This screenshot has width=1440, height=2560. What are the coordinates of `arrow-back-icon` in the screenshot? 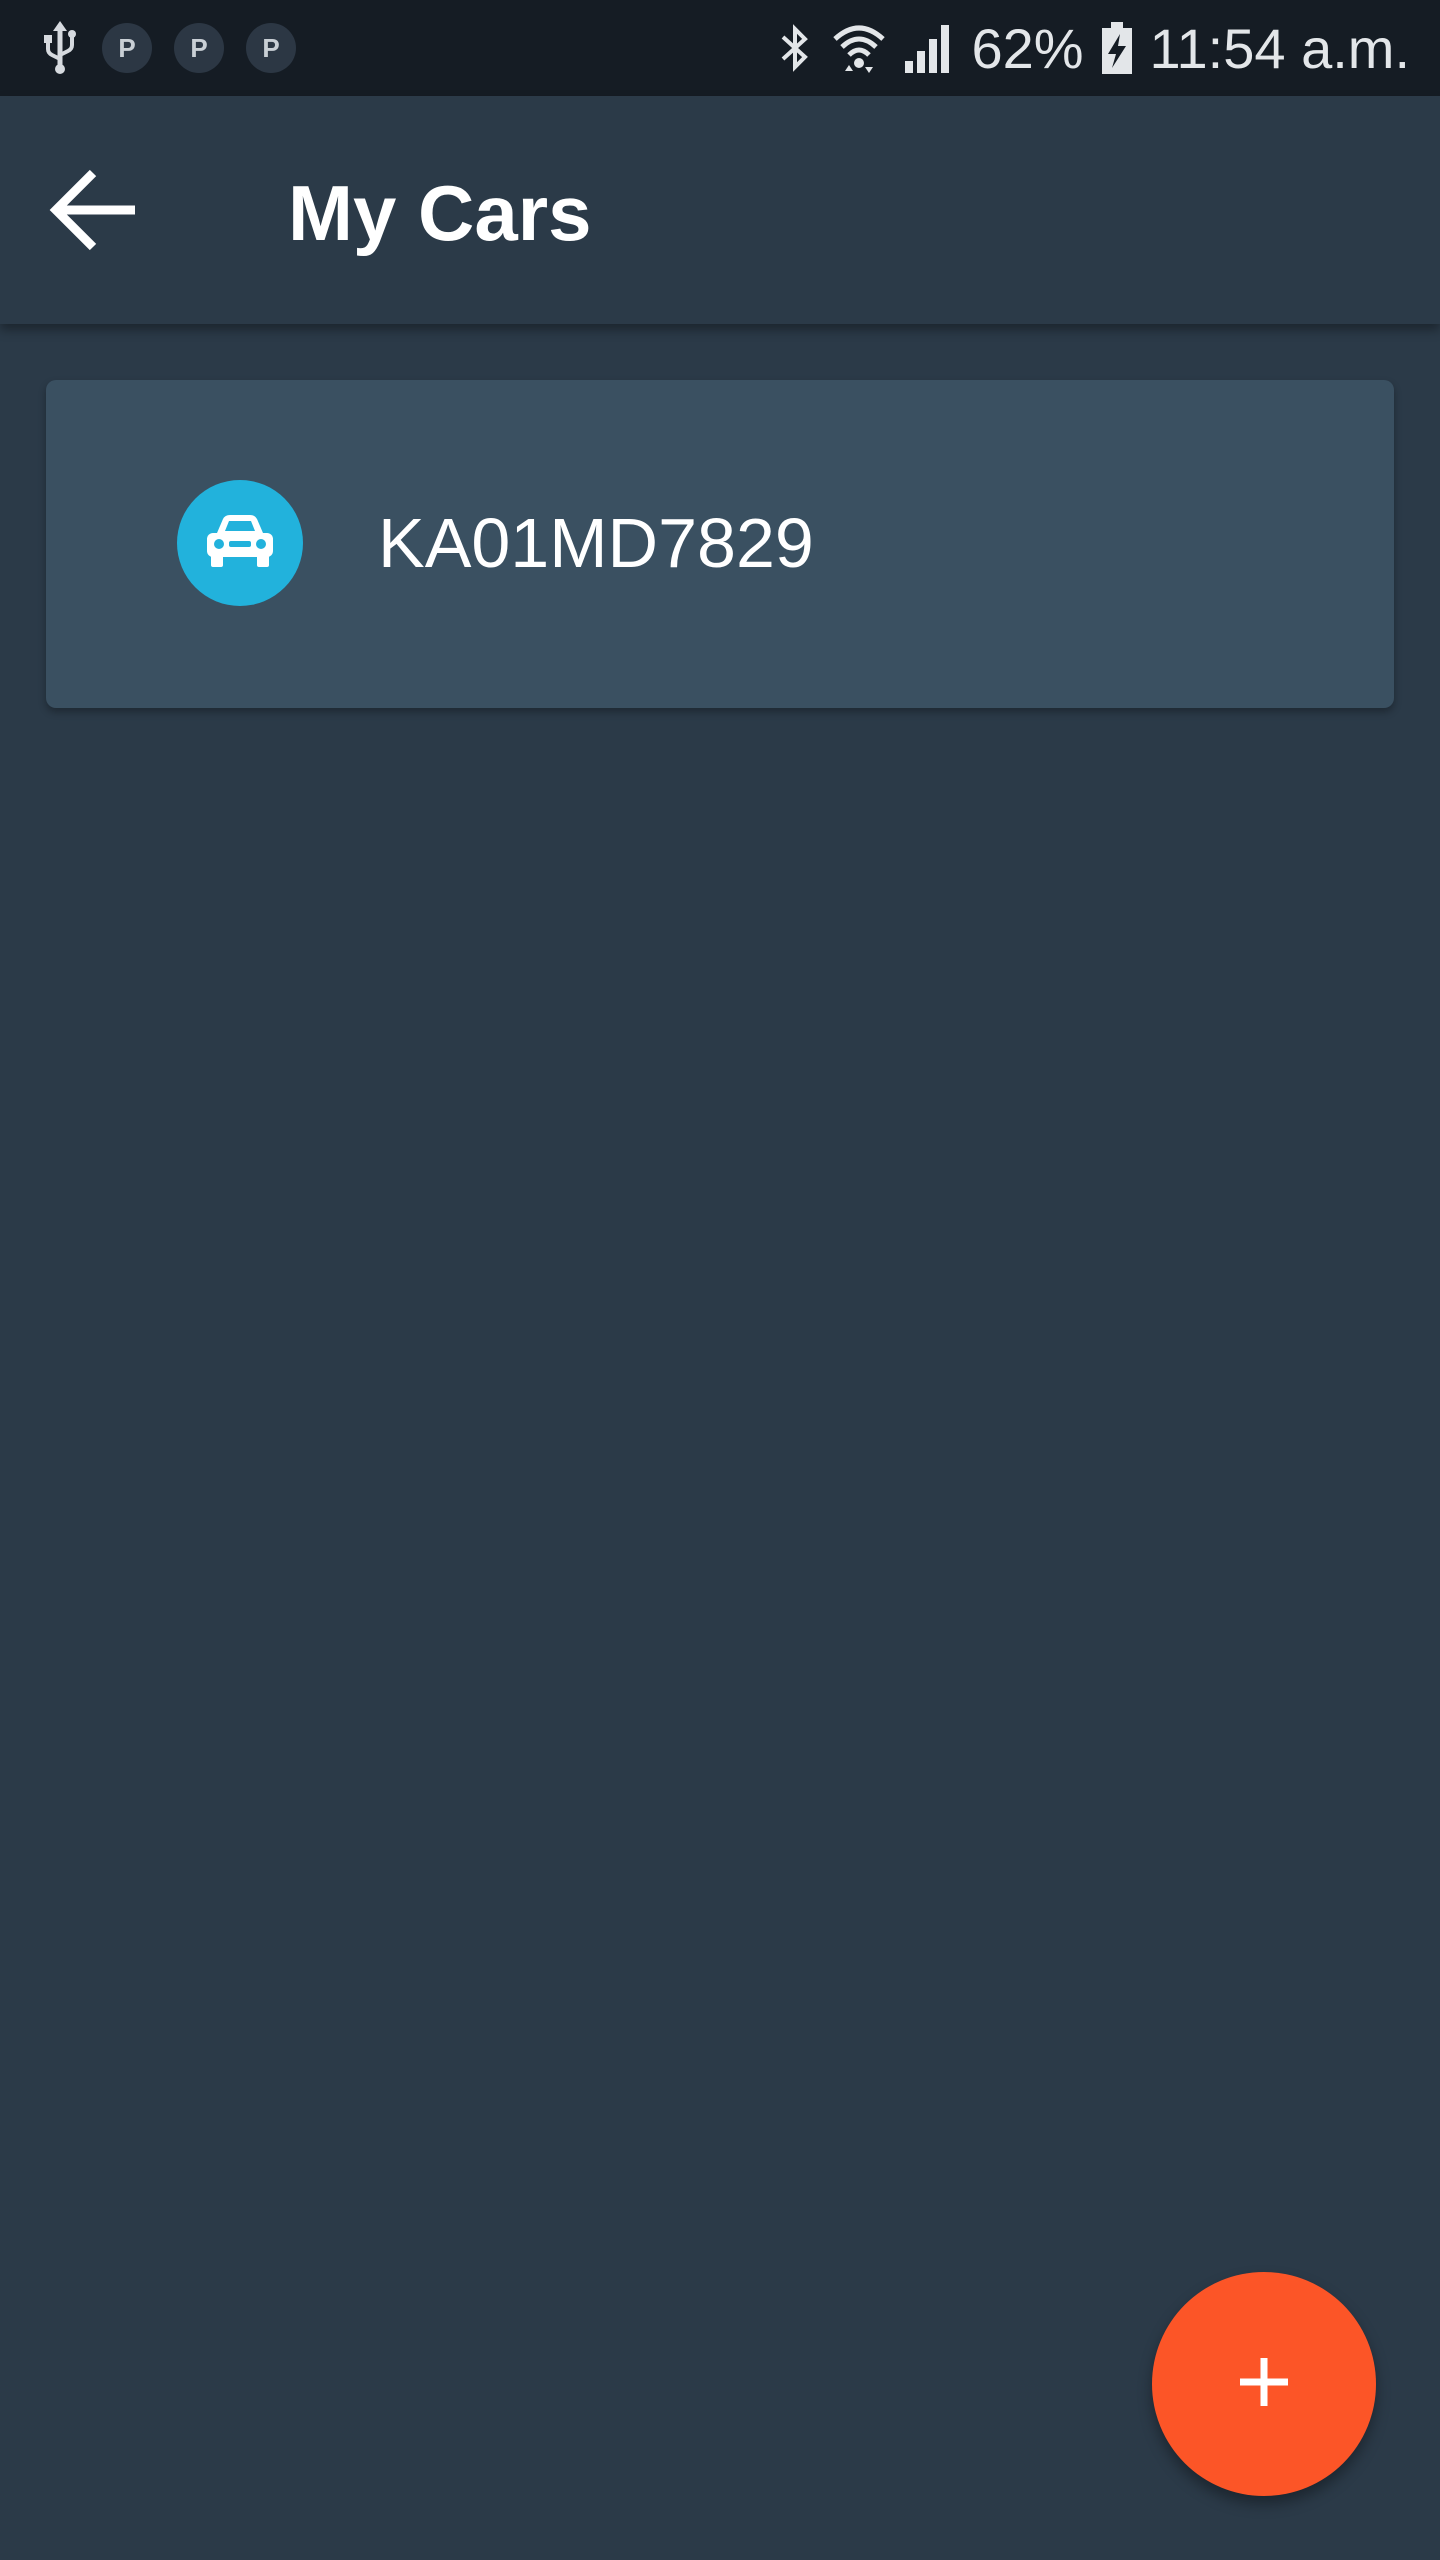 It's located at (95, 212).